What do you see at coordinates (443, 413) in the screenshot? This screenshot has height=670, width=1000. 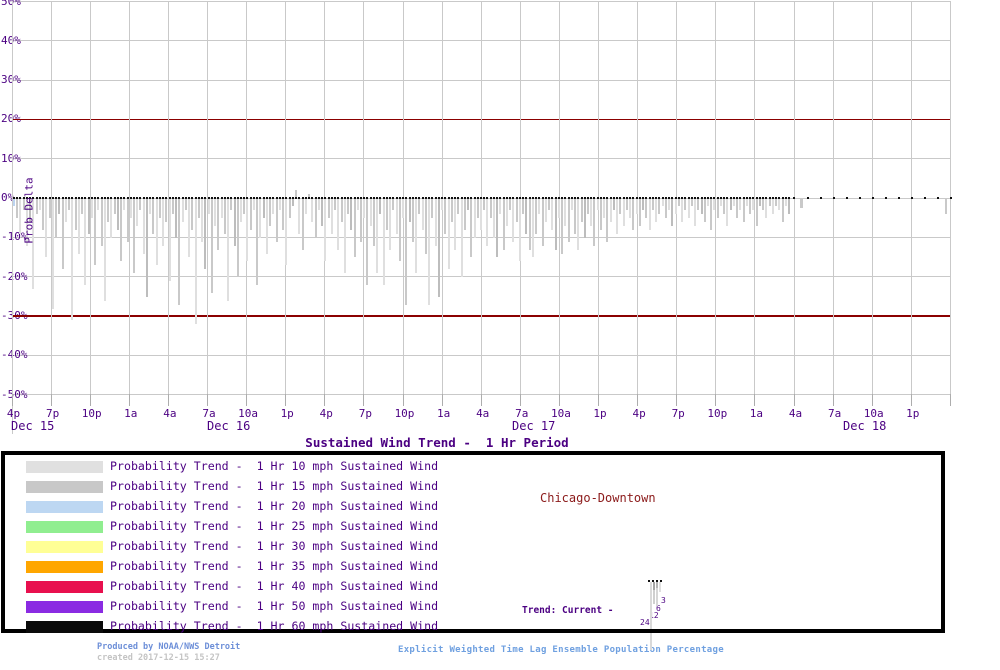 I see `x-tick-label: 1a` at bounding box center [443, 413].